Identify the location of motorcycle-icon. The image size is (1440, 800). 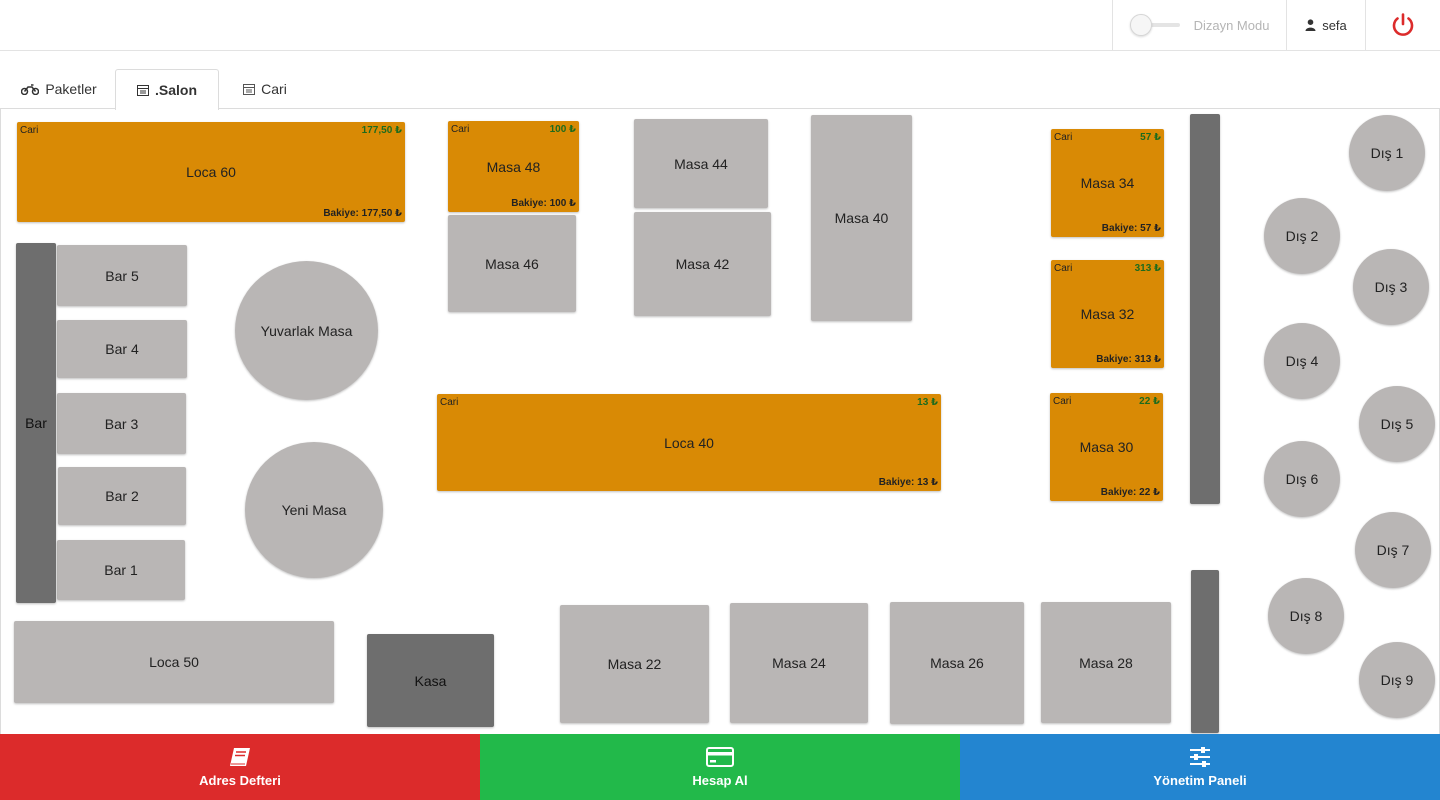
(30, 89).